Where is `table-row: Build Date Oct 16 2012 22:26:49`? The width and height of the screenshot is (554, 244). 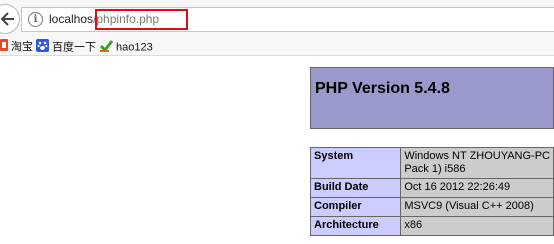 table-row: Build Date Oct 16 2012 22:26:49 is located at coordinates (431, 188).